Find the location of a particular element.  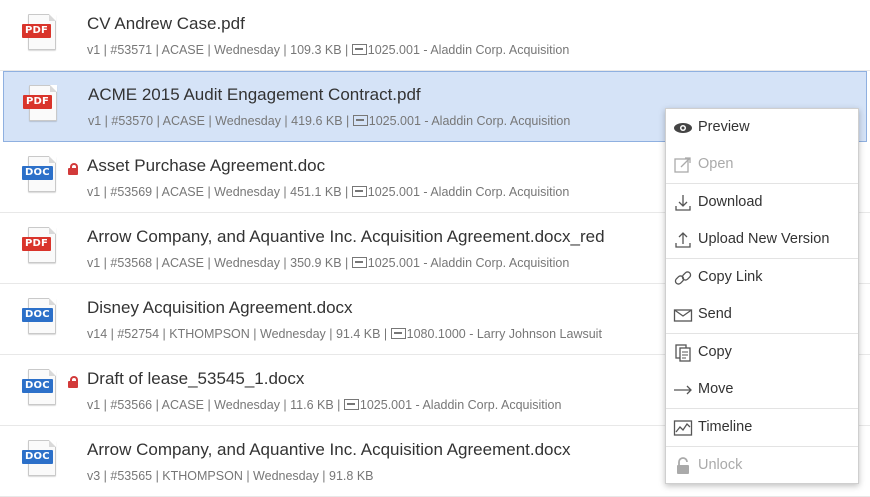

menu-item-open: Open is located at coordinates (762, 164).